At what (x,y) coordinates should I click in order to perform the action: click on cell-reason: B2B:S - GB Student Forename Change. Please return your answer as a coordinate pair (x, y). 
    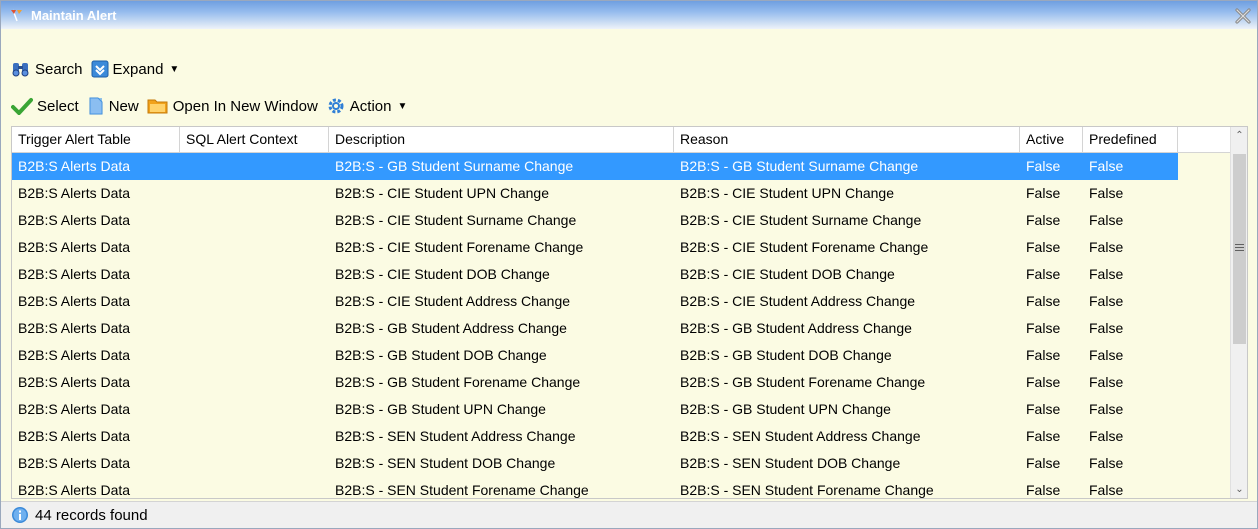
    Looking at the image, I should click on (803, 382).